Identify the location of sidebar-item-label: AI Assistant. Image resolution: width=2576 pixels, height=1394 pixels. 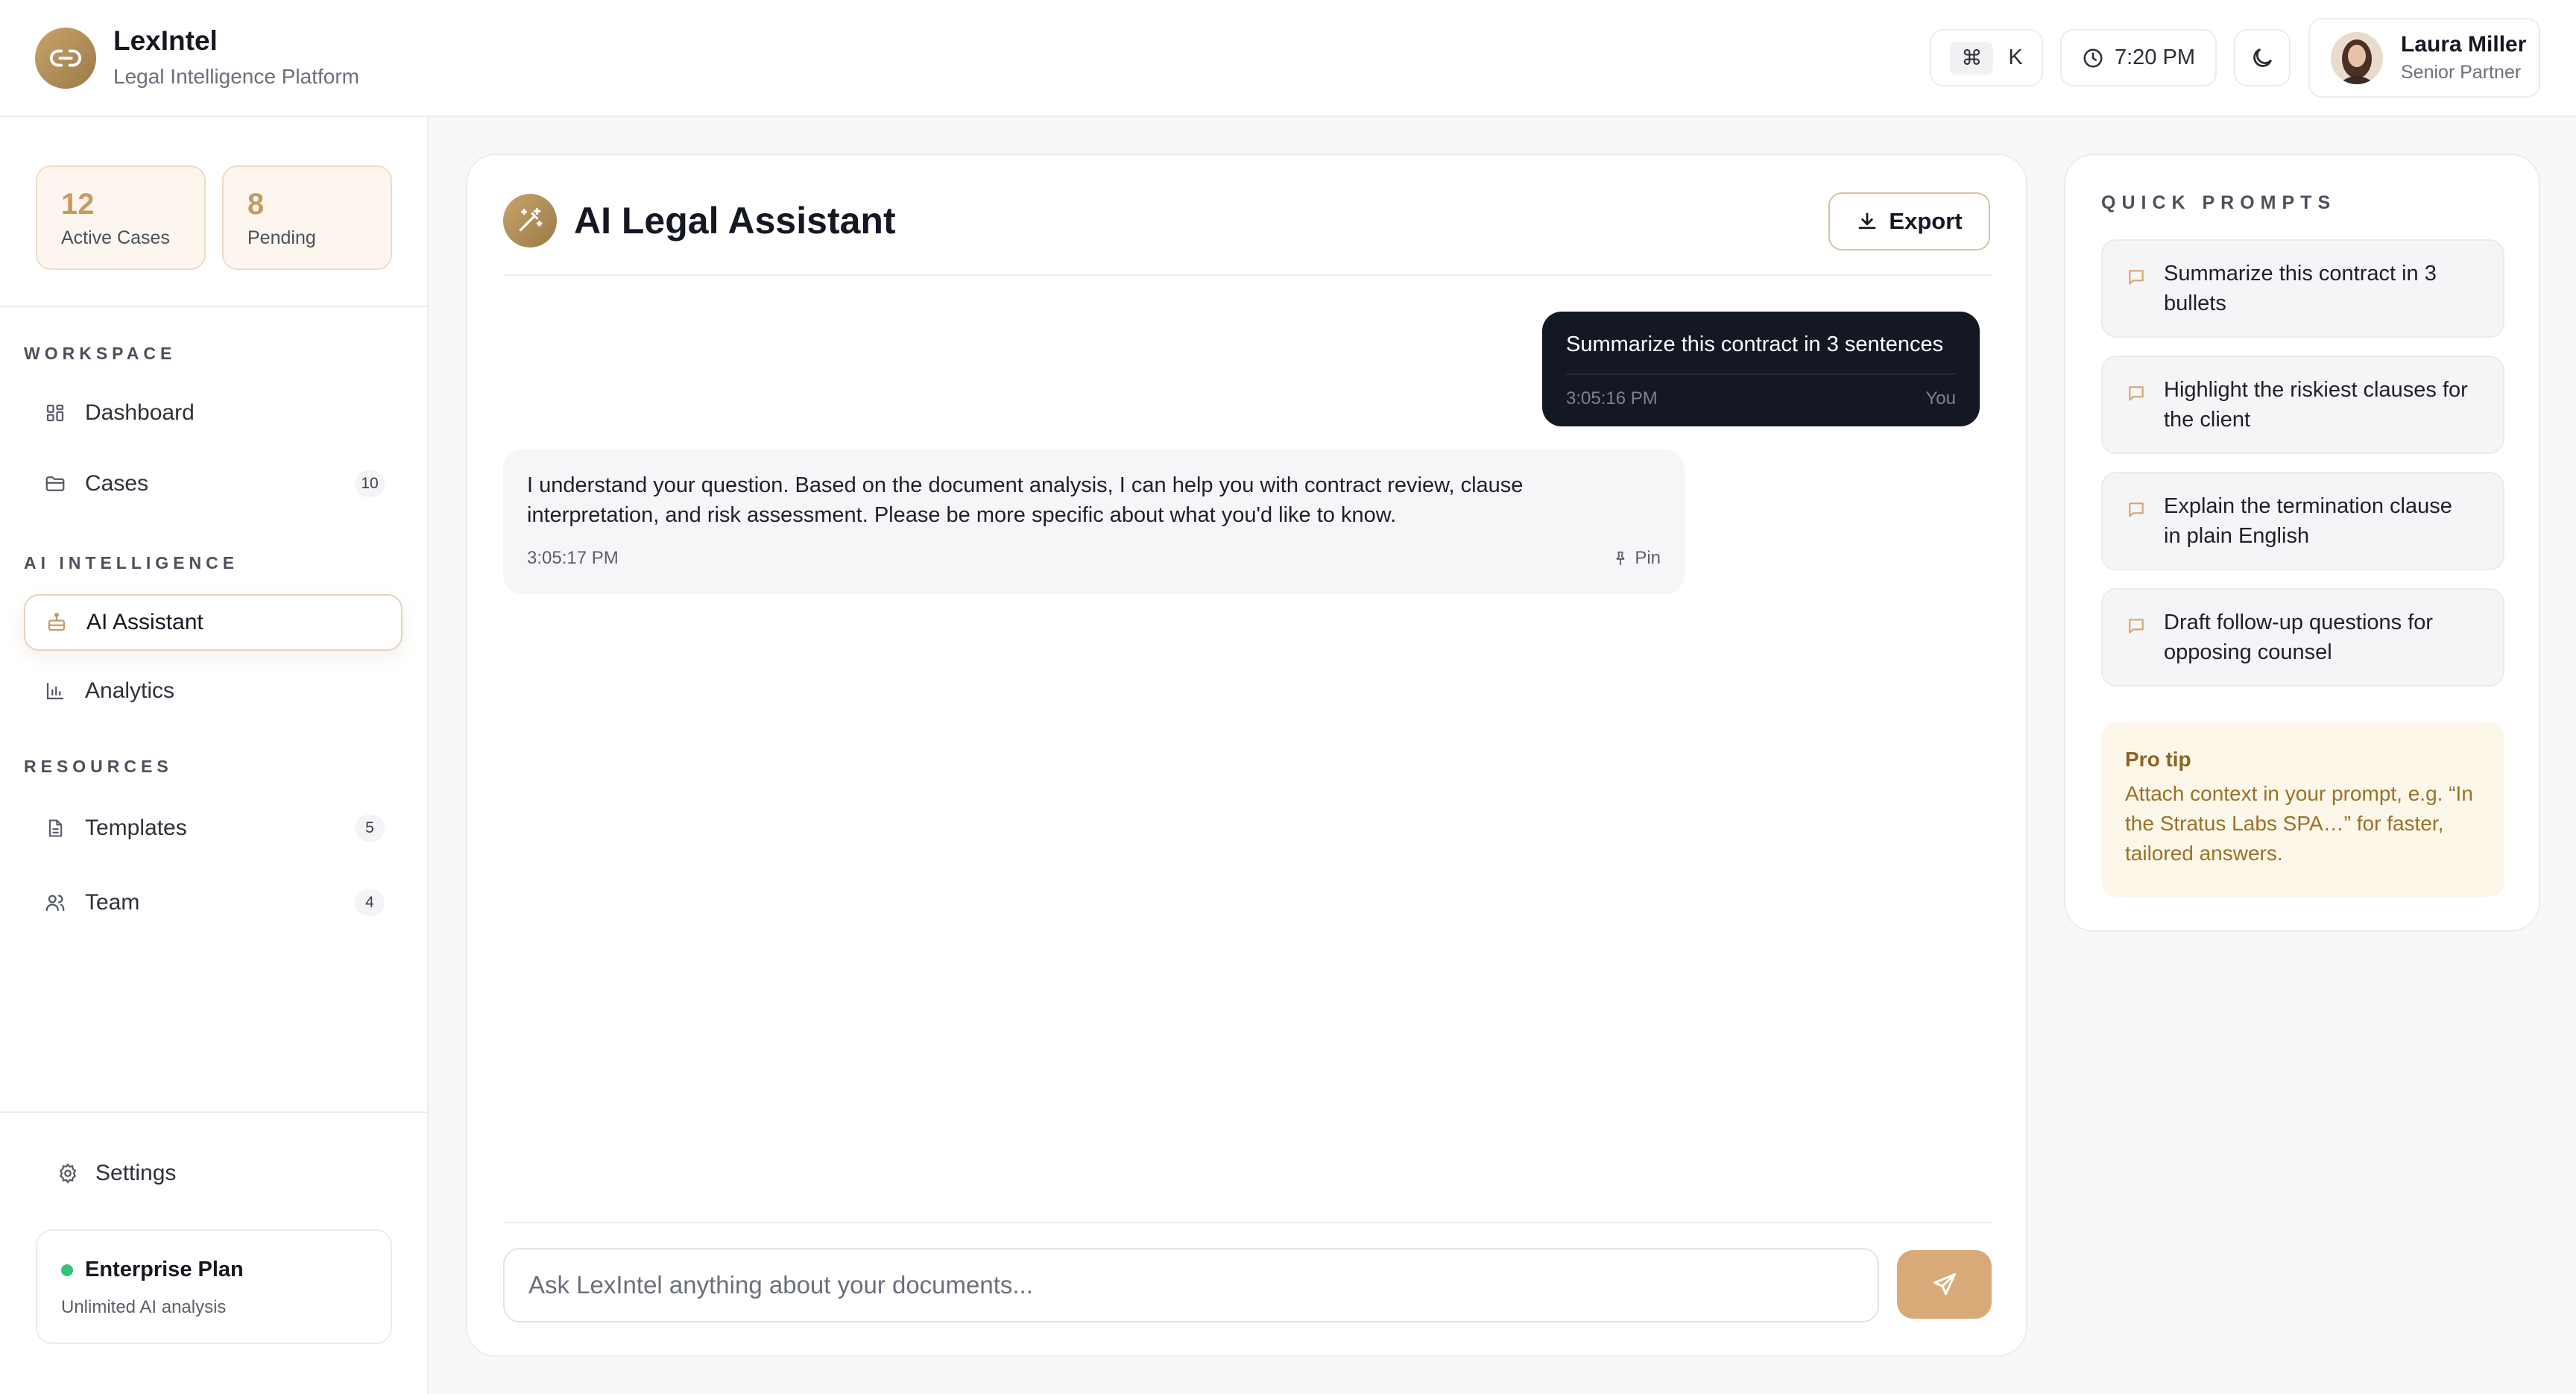
(144, 622).